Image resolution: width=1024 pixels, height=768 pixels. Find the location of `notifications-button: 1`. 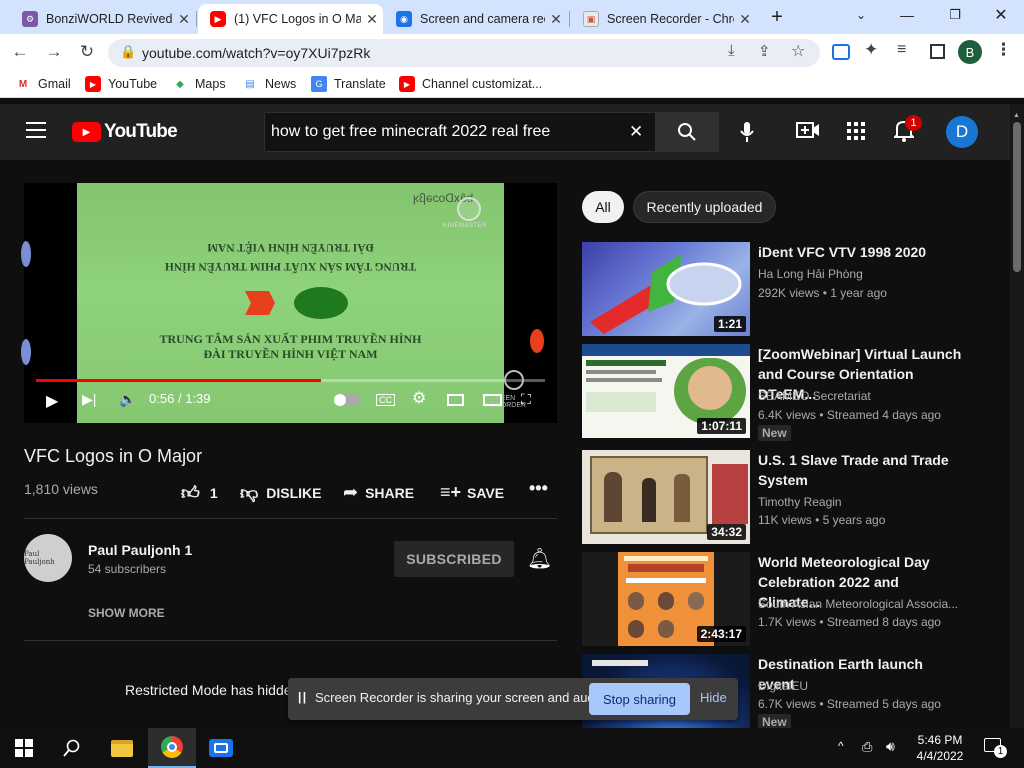

notifications-button: 1 is located at coordinates (907, 131).